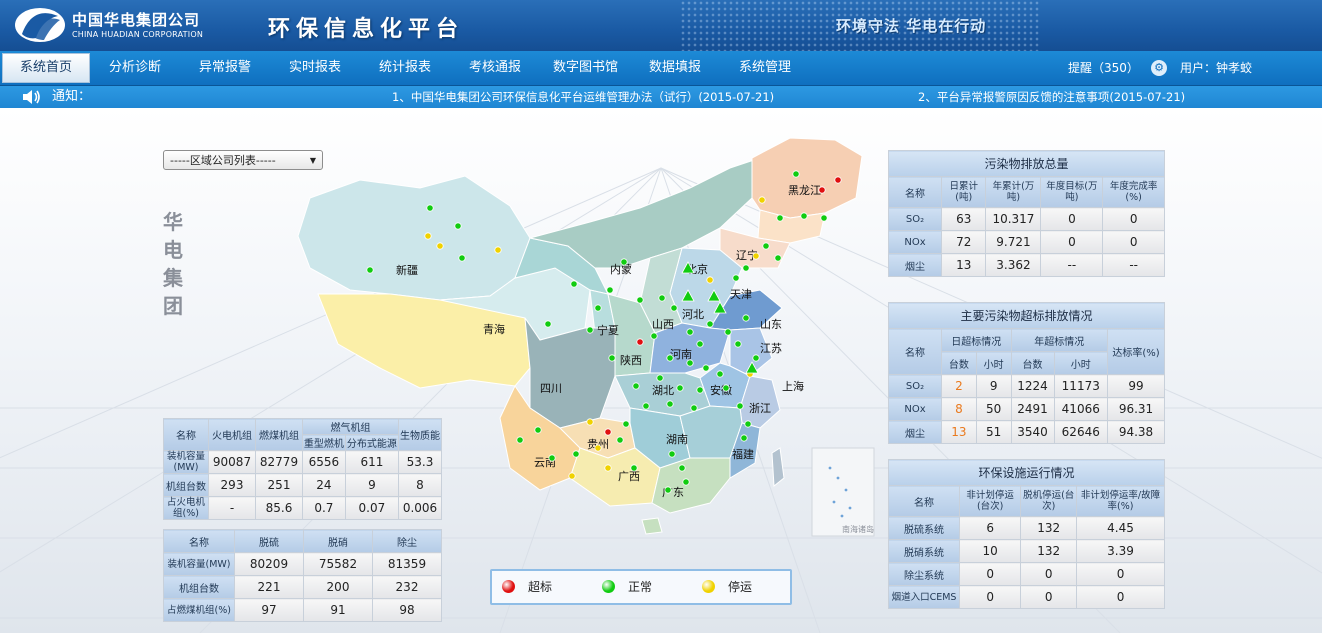 The image size is (1322, 633). What do you see at coordinates (269, 564) in the screenshot?
I see `cell: 80209` at bounding box center [269, 564].